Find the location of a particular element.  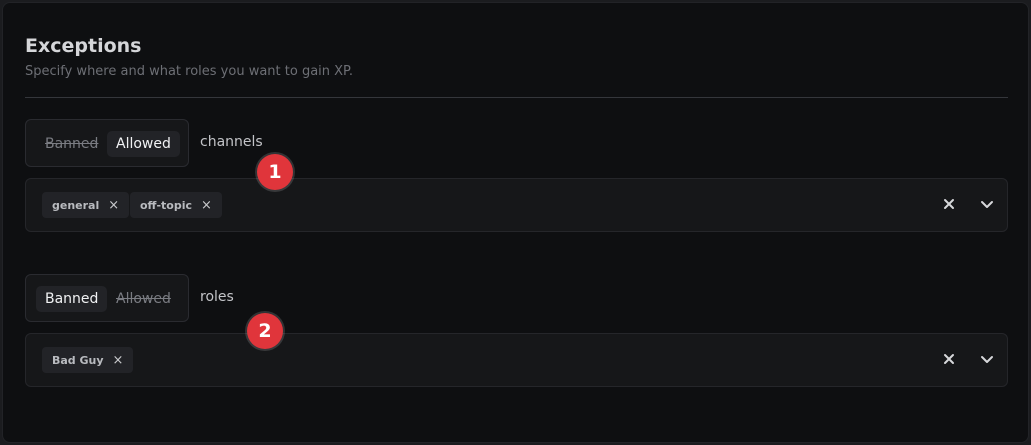

channels-select: general × off-topic × is located at coordinates (516, 205).